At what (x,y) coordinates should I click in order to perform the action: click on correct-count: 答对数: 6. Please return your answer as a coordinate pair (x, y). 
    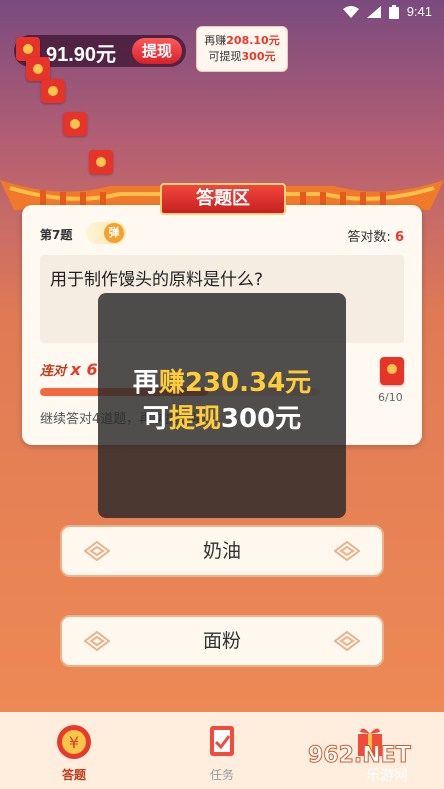
    Looking at the image, I should click on (375, 235).